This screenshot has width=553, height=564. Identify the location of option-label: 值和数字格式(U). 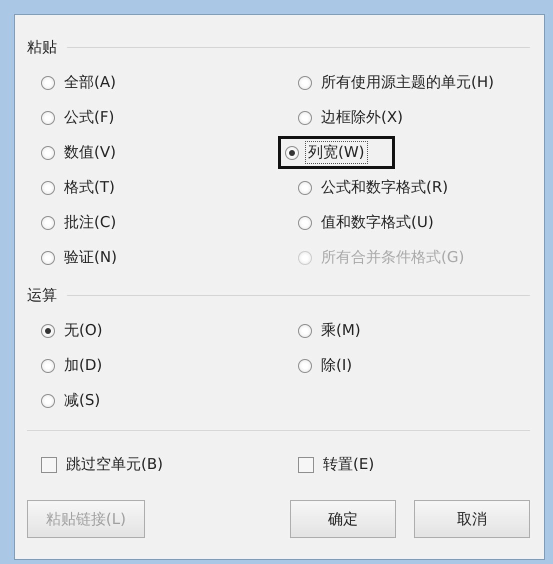
(377, 222).